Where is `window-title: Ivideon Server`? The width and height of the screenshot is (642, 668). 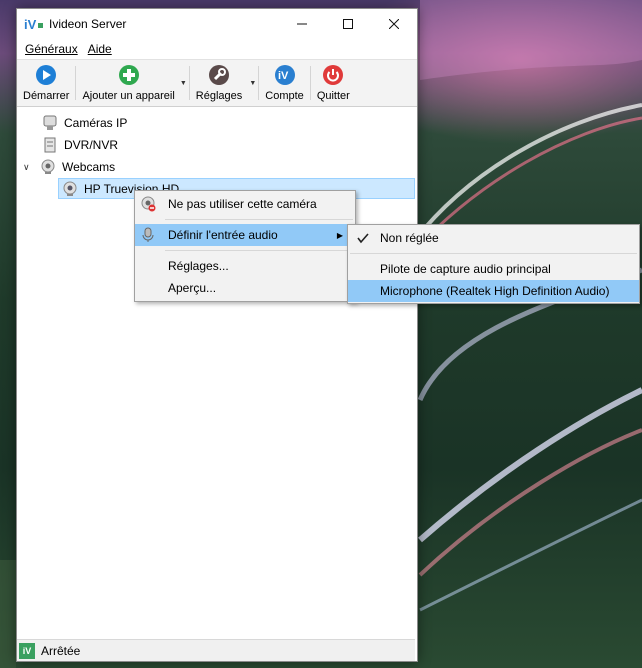
window-title: Ivideon Server is located at coordinates (88, 24).